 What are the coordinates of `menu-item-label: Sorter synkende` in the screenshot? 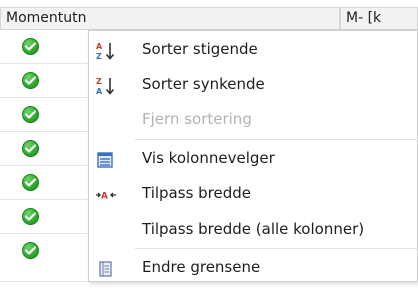 It's located at (203, 84).